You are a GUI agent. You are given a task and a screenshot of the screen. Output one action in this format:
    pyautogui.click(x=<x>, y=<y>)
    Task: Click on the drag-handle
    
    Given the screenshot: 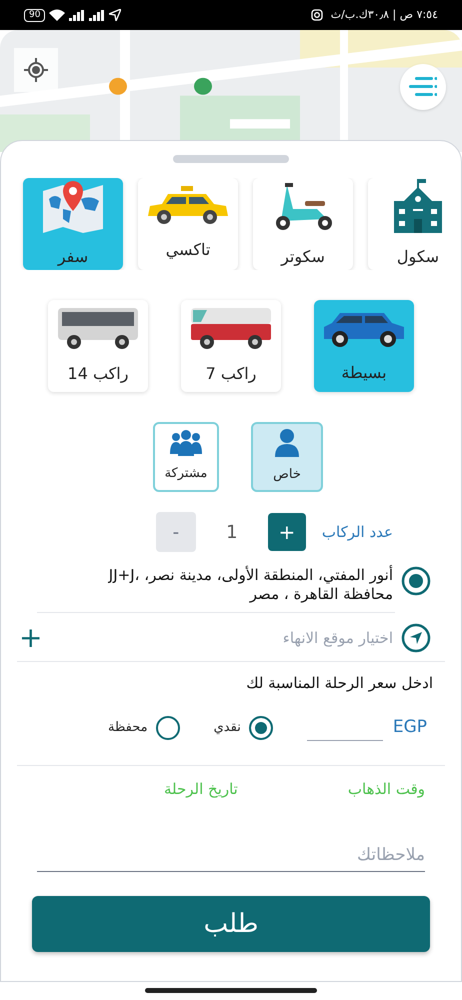 What is the action you would take?
    pyautogui.click(x=231, y=159)
    